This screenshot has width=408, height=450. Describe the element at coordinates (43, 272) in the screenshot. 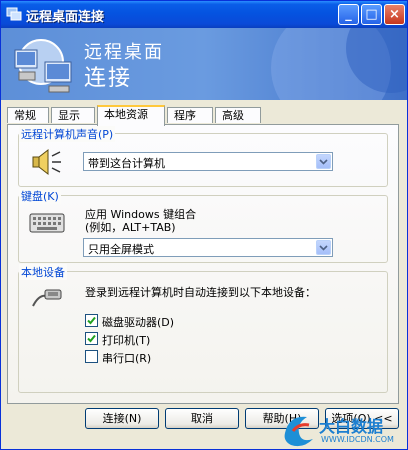

I see `devices-legend: 本地设备` at that location.